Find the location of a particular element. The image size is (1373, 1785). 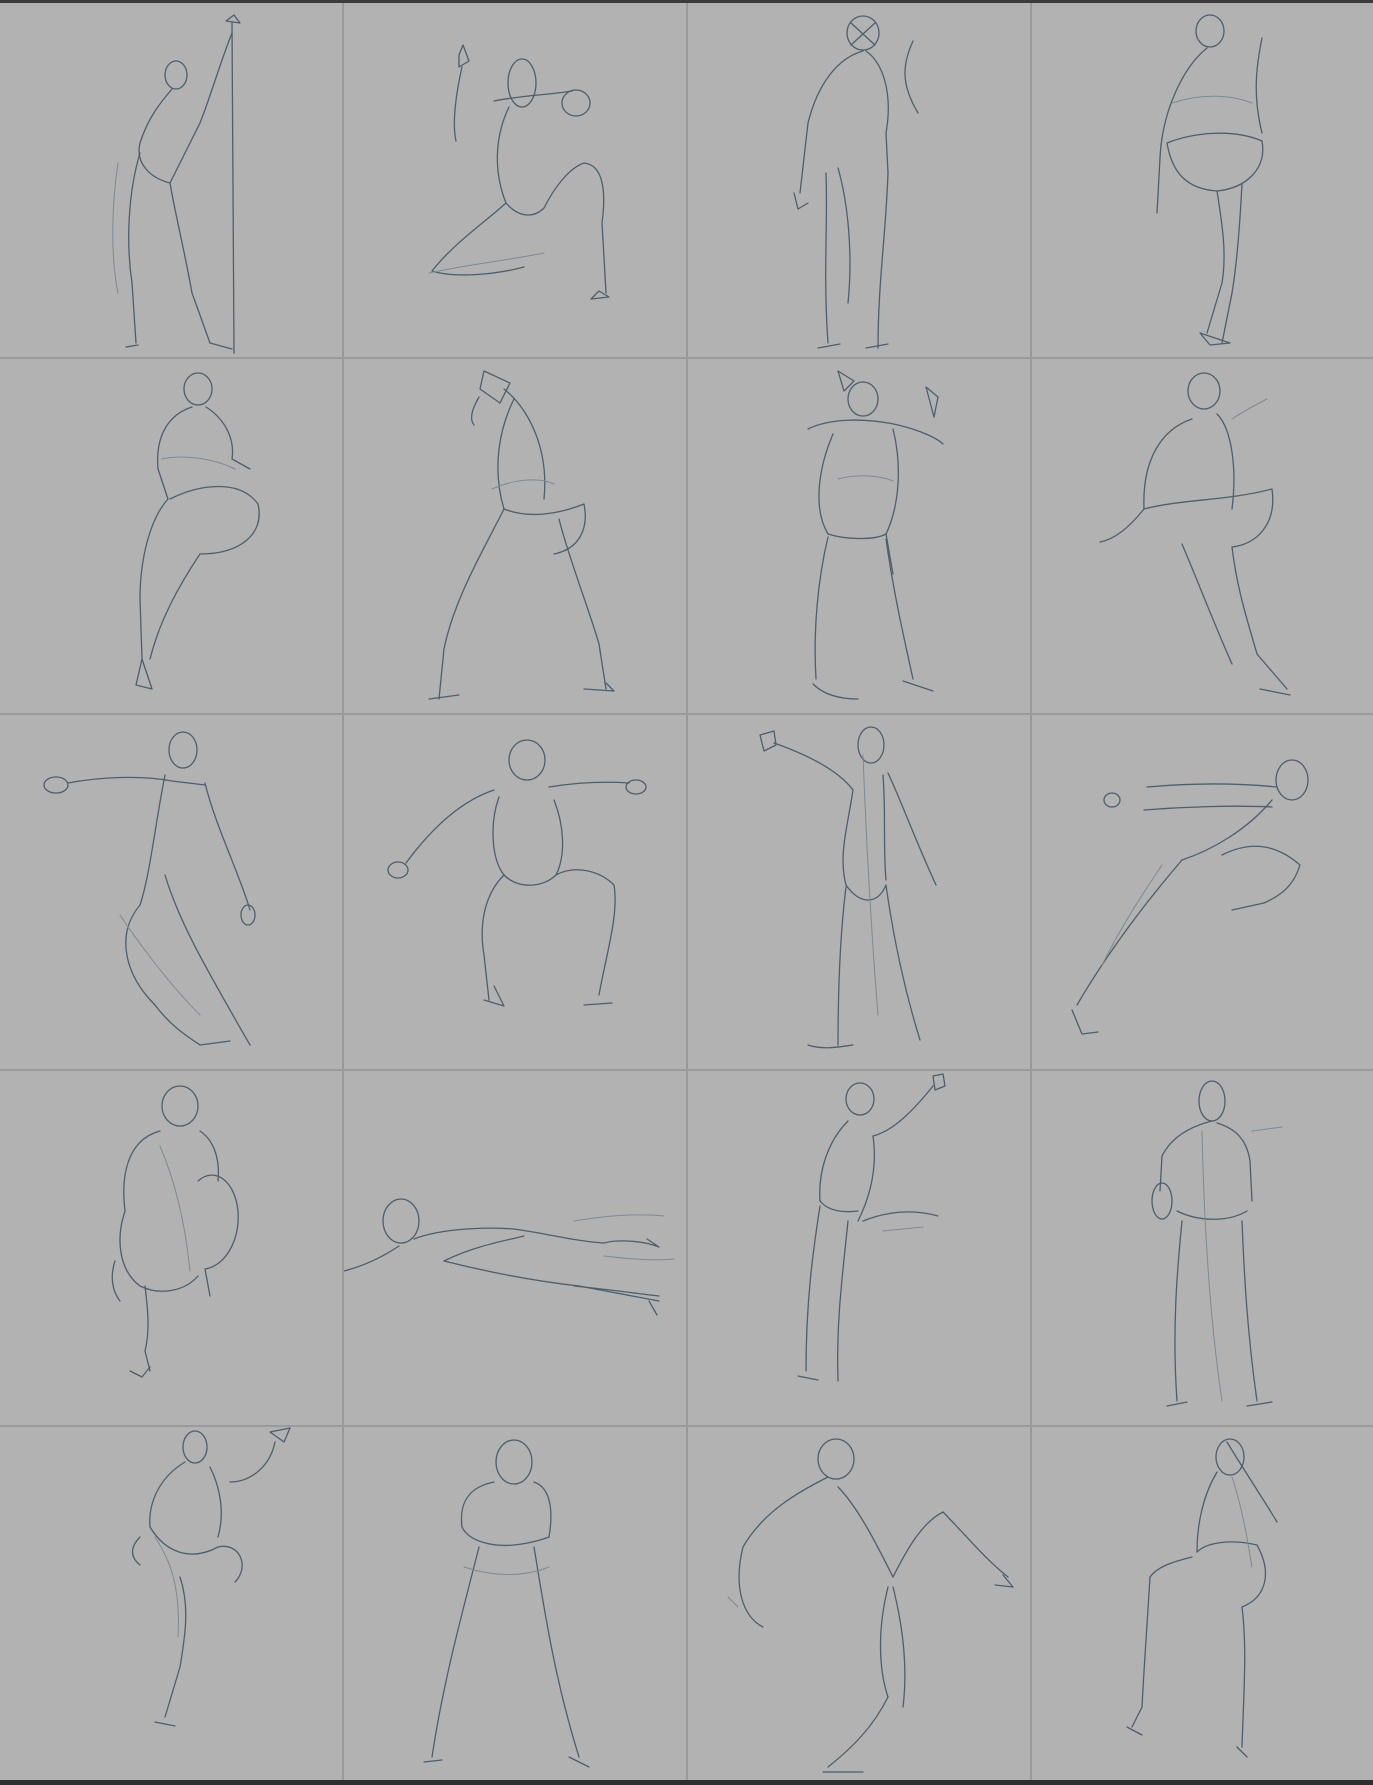

sketch-panel-r5c2 is located at coordinates (515, 1604).